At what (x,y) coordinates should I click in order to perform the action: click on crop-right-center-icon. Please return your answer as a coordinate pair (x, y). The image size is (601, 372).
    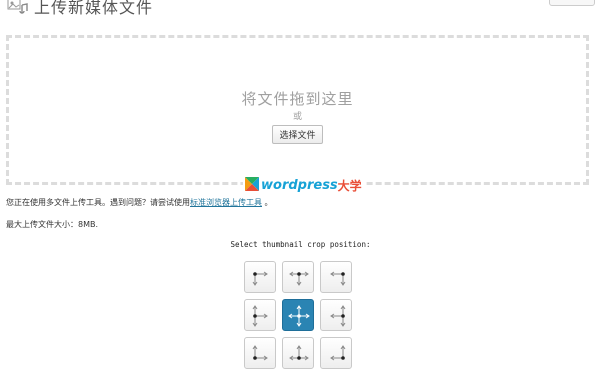
    Looking at the image, I should click on (338, 316).